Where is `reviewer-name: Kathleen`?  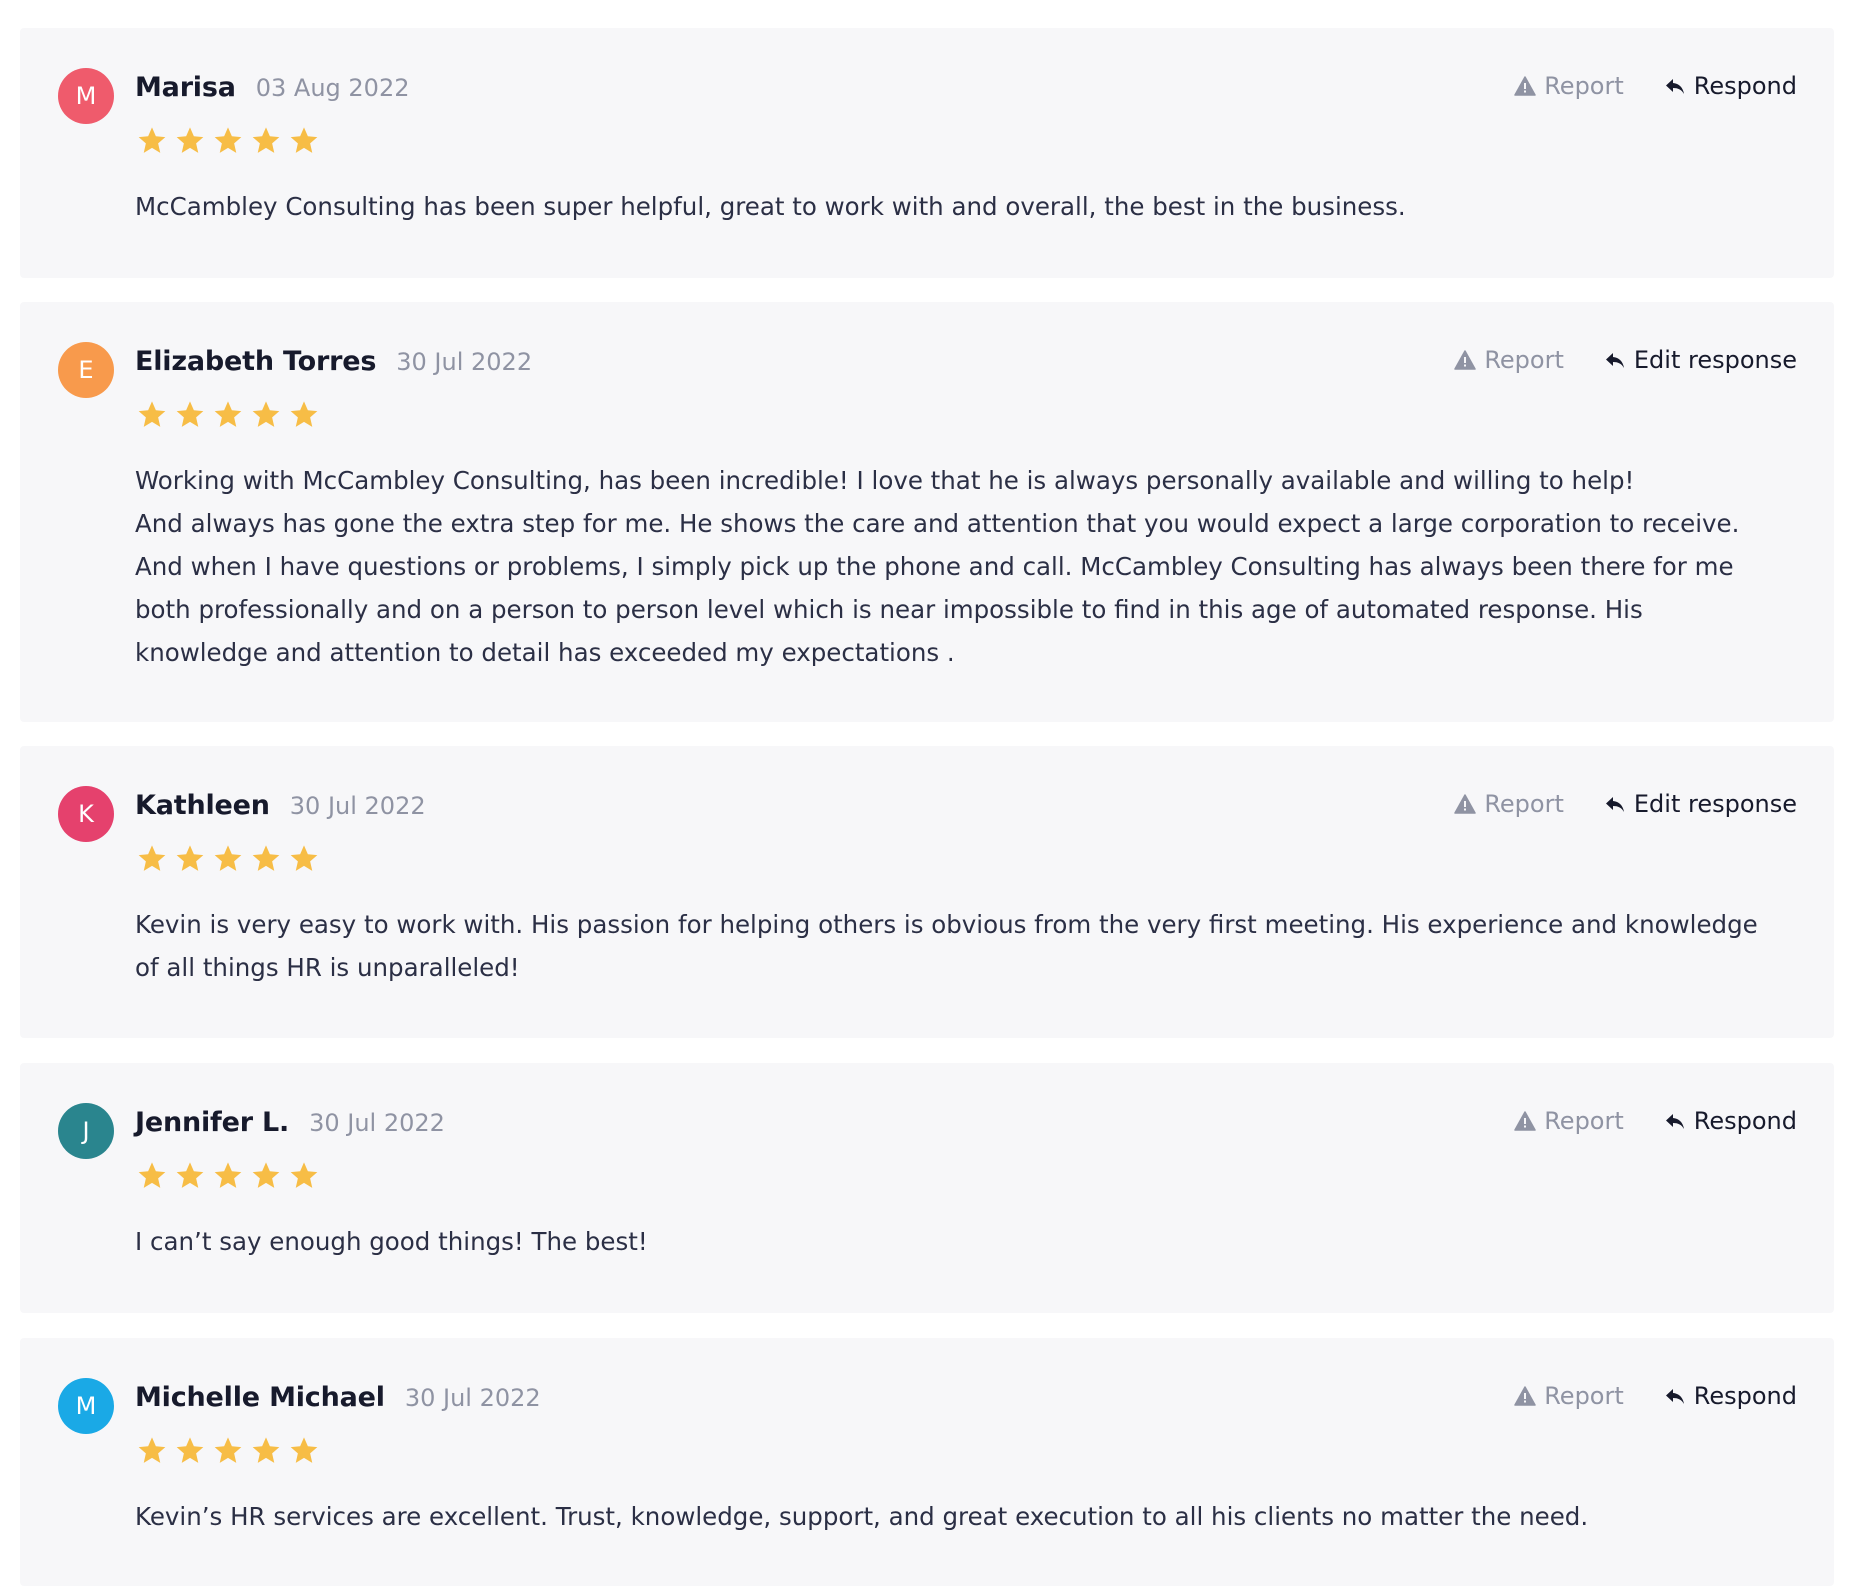 reviewer-name: Kathleen is located at coordinates (202, 805).